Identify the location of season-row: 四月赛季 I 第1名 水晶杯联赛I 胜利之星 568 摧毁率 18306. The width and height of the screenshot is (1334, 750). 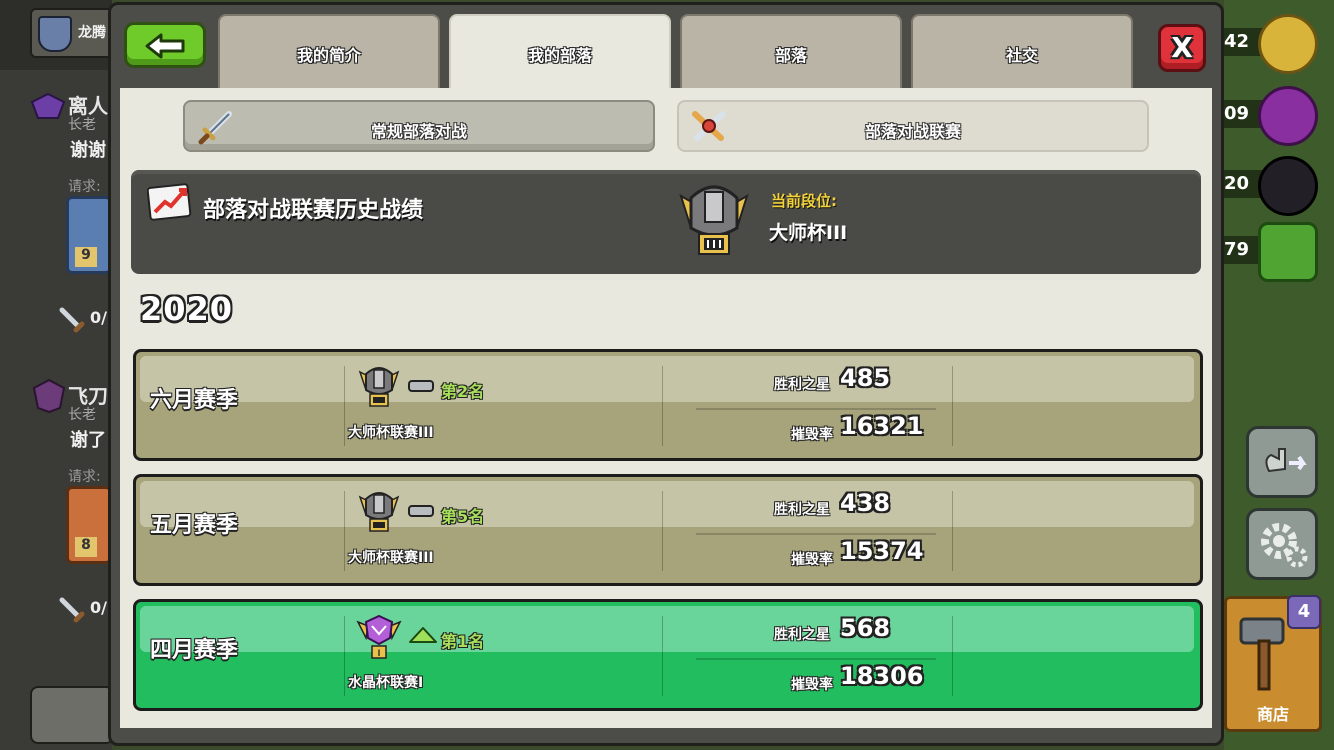
(668, 655).